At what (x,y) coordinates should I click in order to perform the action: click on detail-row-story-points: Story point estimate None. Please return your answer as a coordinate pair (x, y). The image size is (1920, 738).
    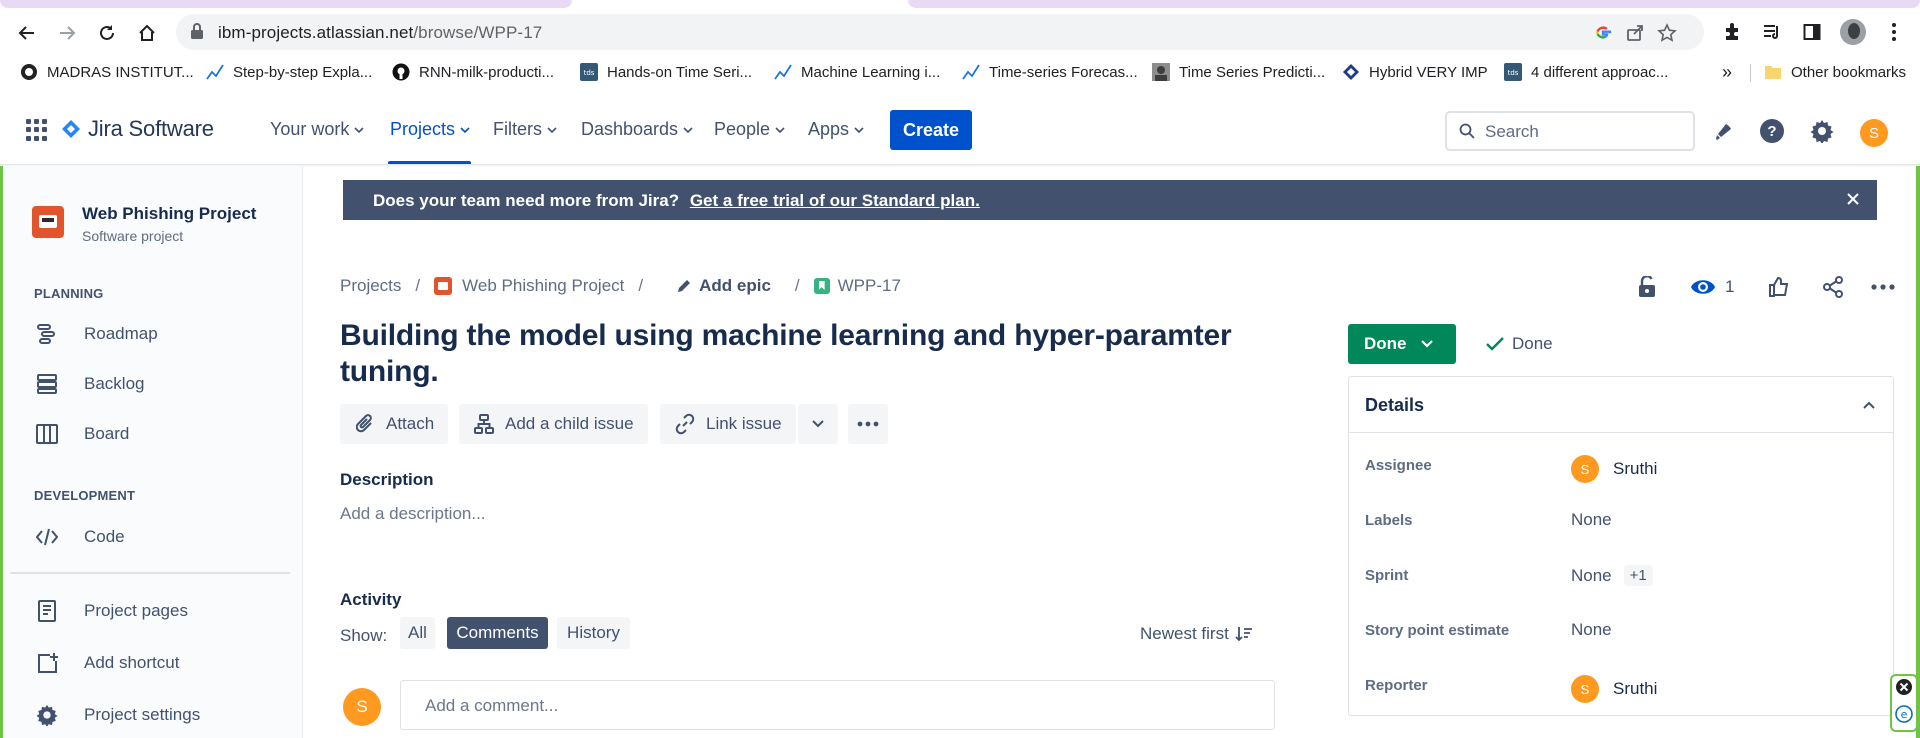
    Looking at the image, I should click on (1488, 630).